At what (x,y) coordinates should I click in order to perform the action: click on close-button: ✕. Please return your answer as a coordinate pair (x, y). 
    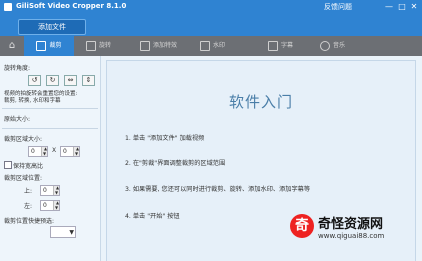
    Looking at the image, I should click on (414, 7).